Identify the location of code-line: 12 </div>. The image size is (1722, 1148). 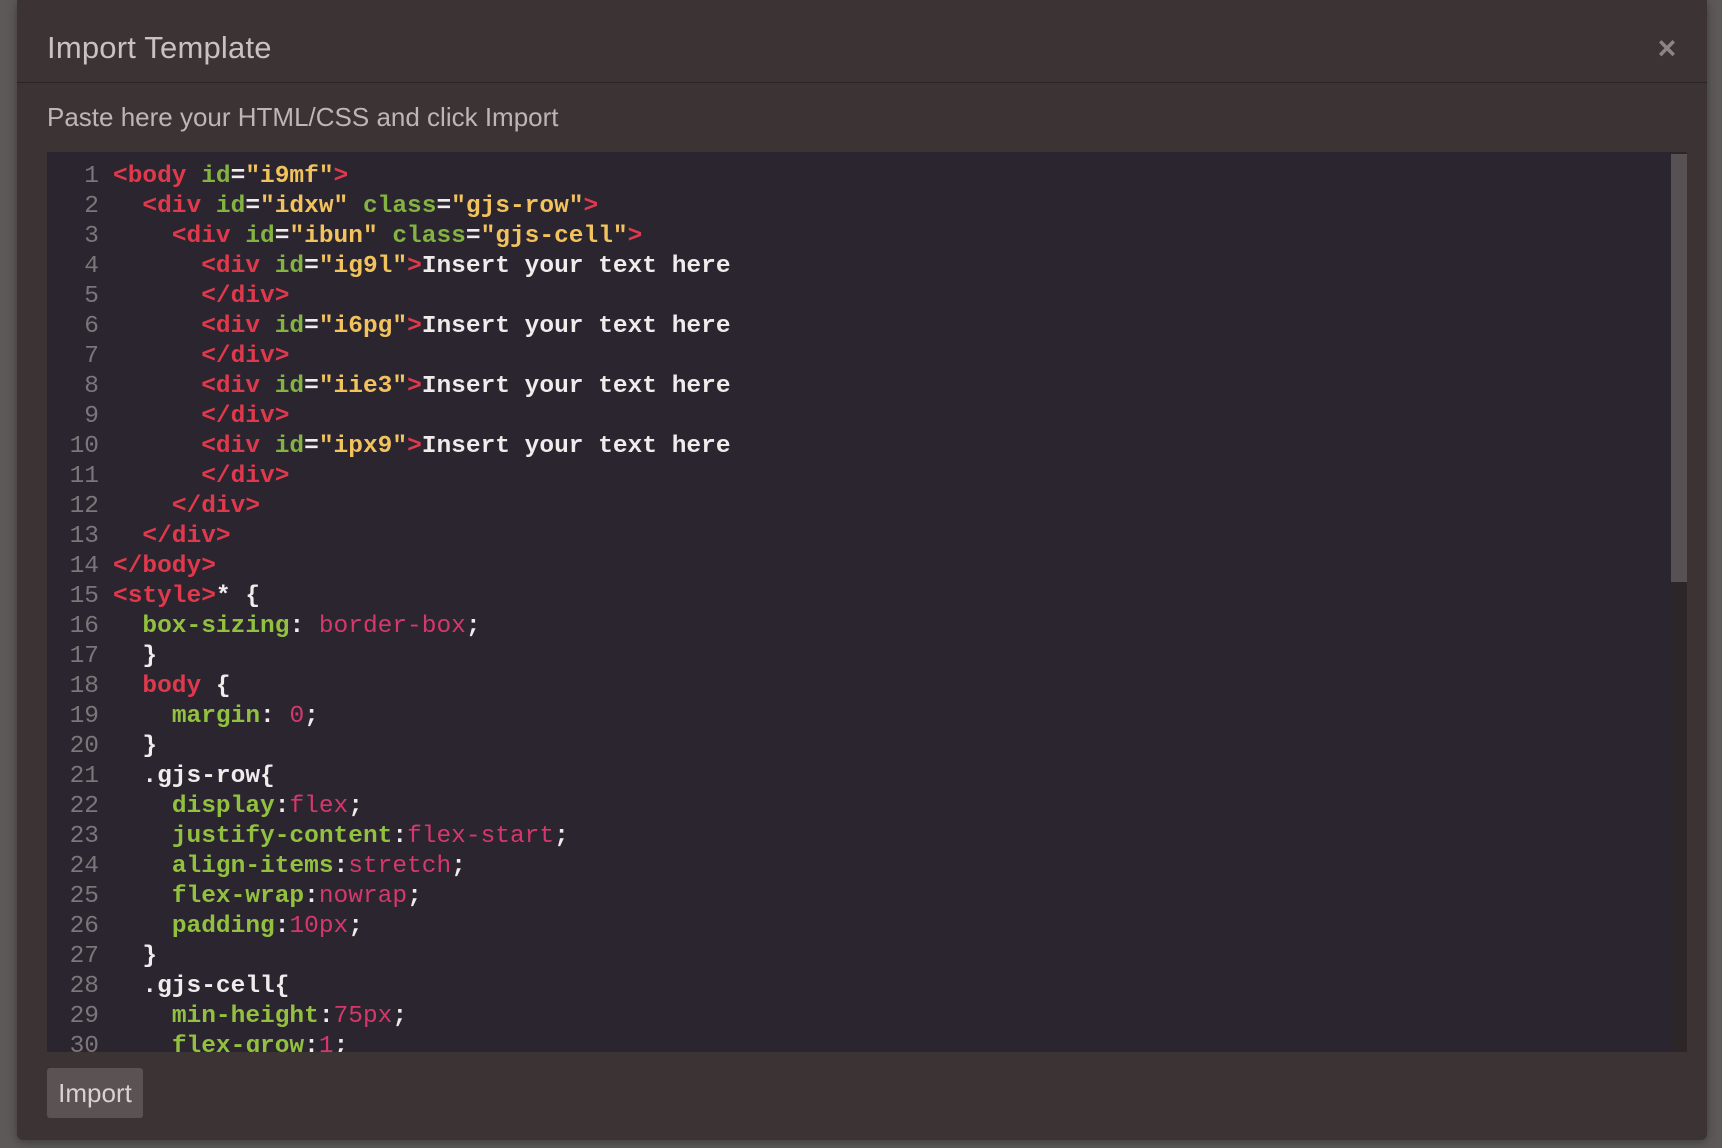
(857, 507).